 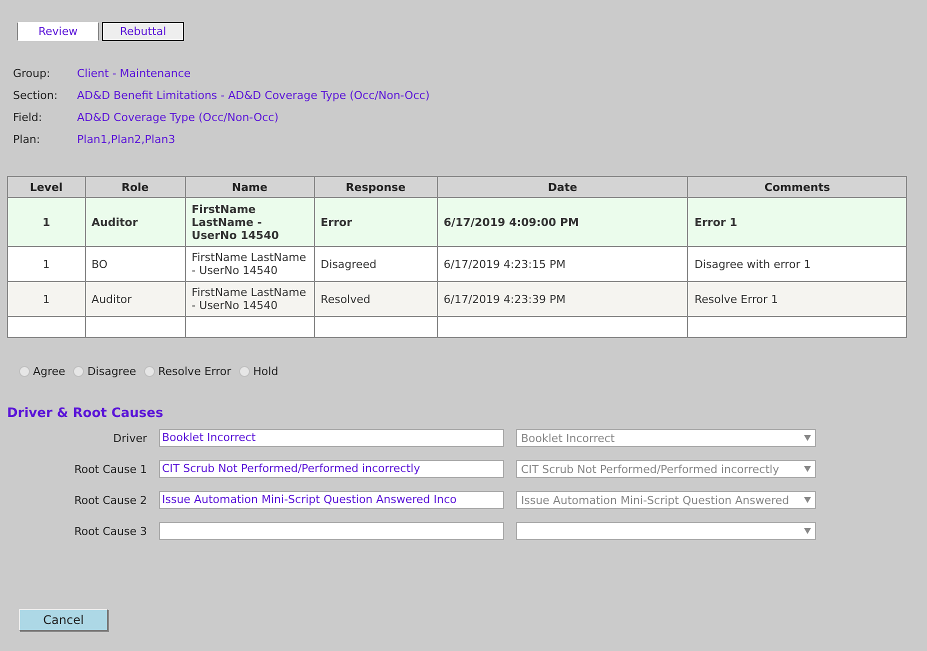 I want to click on field-label: Driver, so click(x=129, y=438).